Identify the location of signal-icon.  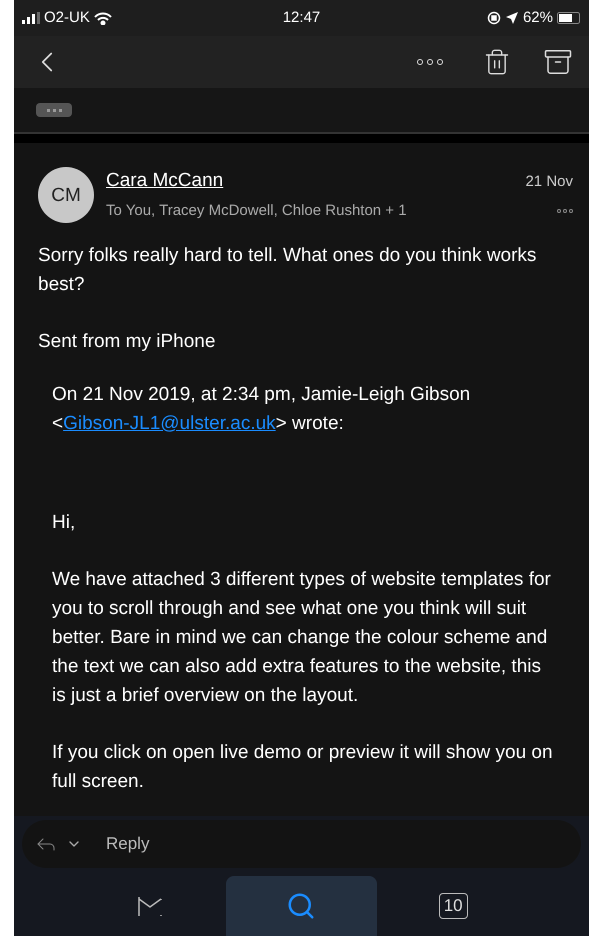
(31, 18).